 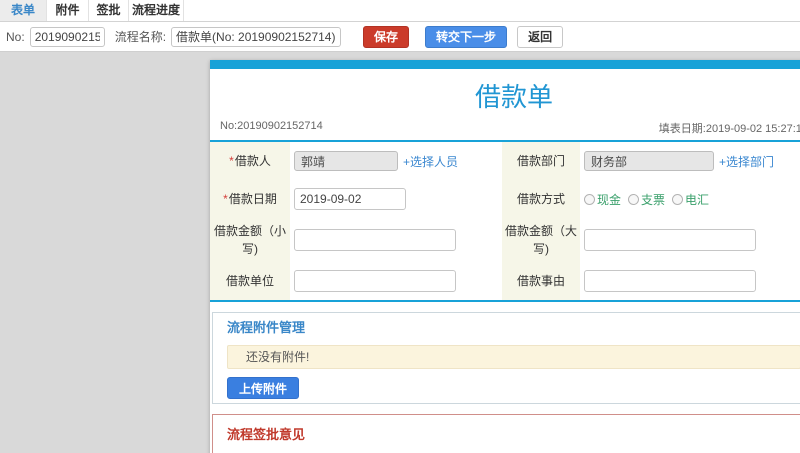 I want to click on loan-method-label: 借款方式, so click(x=540, y=199).